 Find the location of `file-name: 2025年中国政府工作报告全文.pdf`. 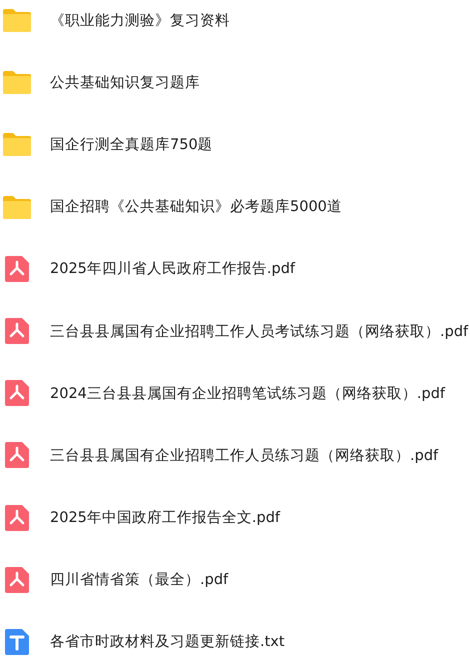

file-name: 2025年中国政府工作报告全文.pdf is located at coordinates (165, 518).